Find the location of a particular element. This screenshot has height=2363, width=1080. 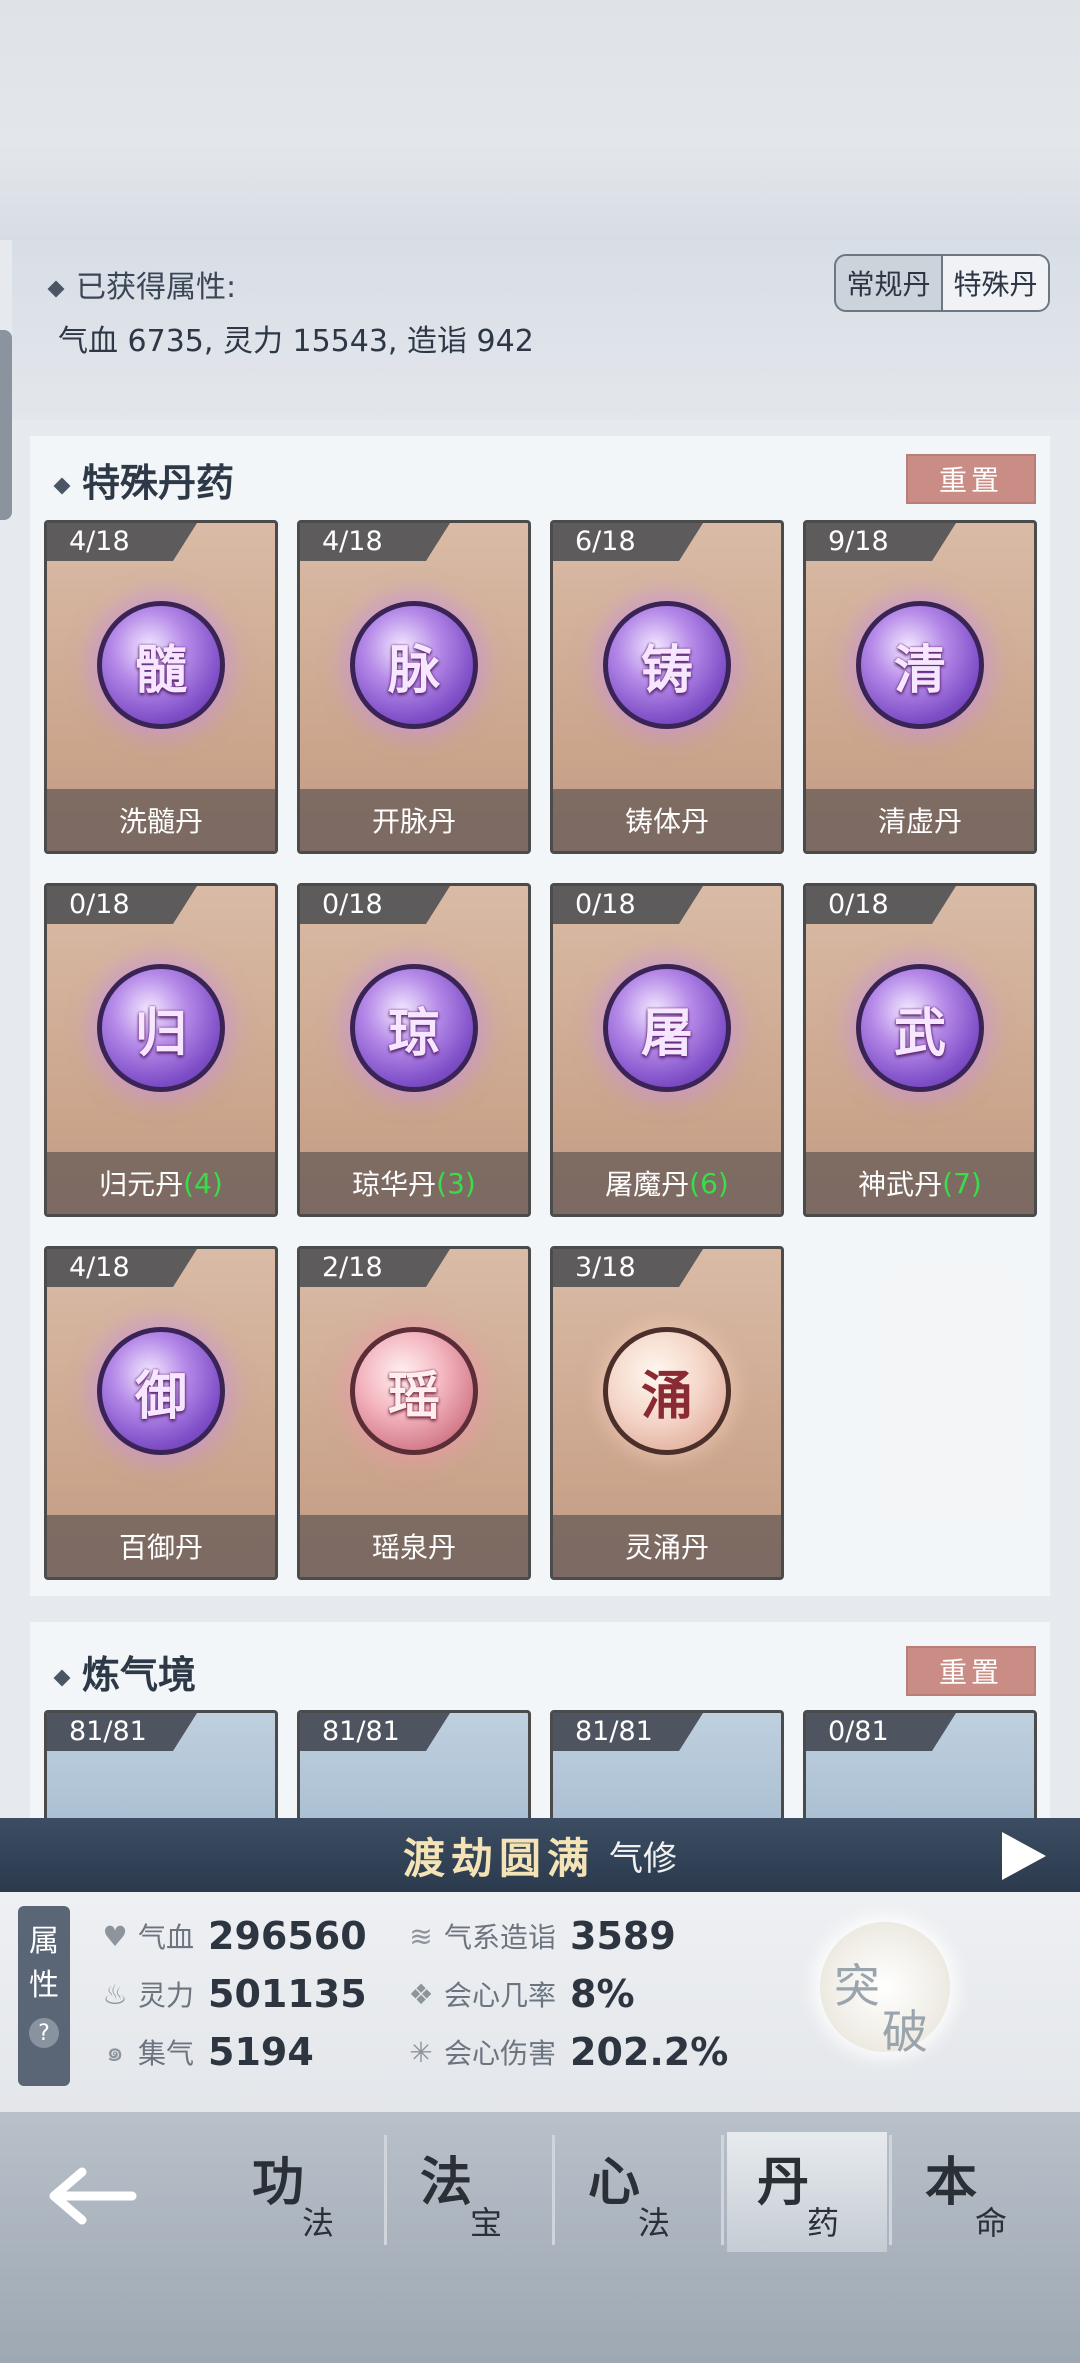

attributes-tab: 属 性 ? is located at coordinates (44, 1996).